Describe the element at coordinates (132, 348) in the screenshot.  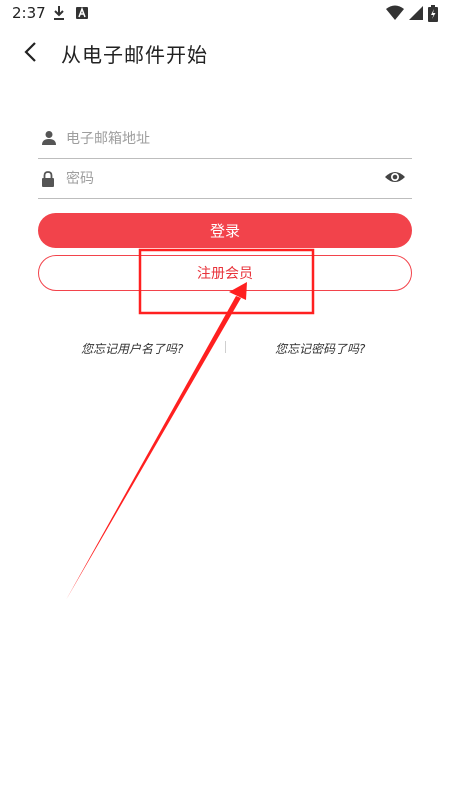
I see `forgot-username-link: 您忘记用户名了吗?` at that location.